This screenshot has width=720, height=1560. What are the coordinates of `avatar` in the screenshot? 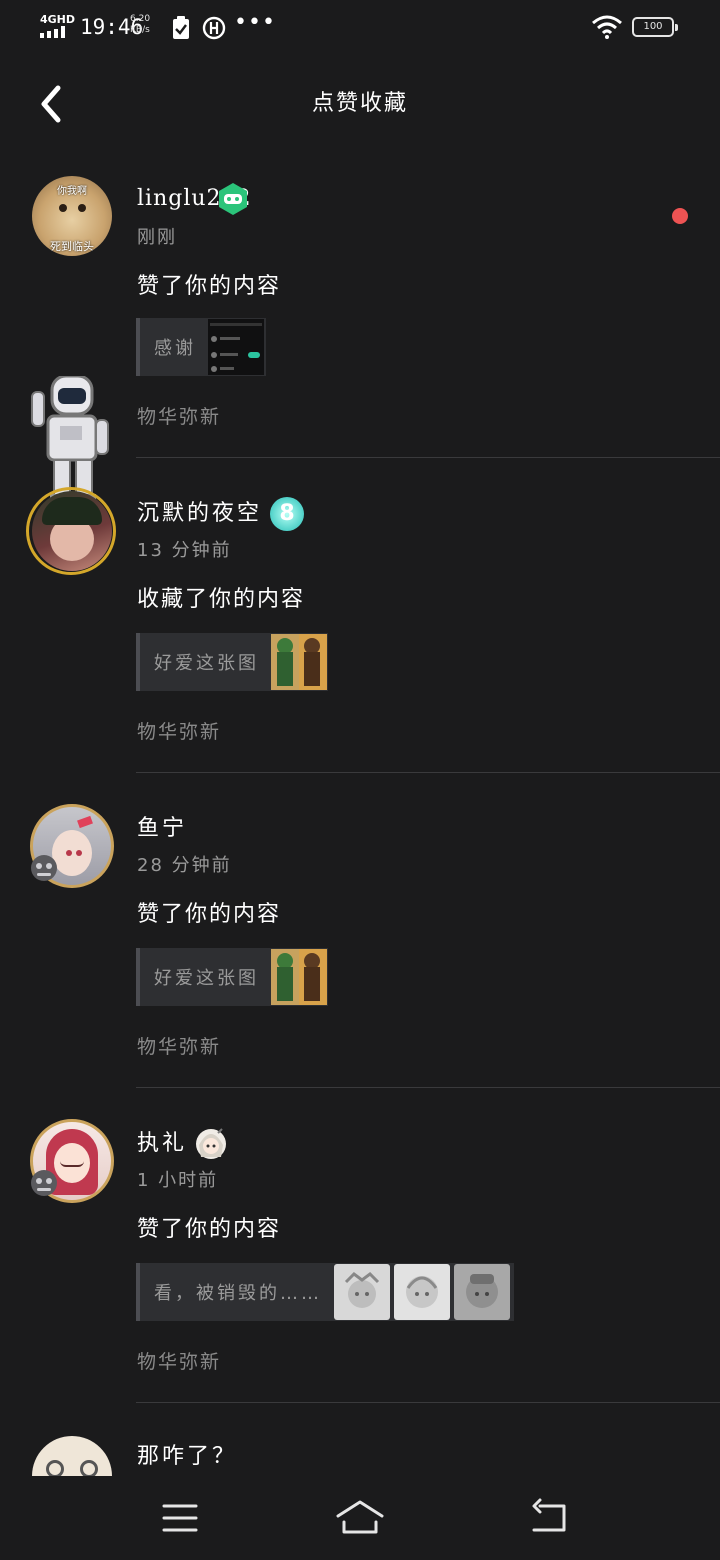 It's located at (72, 1456).